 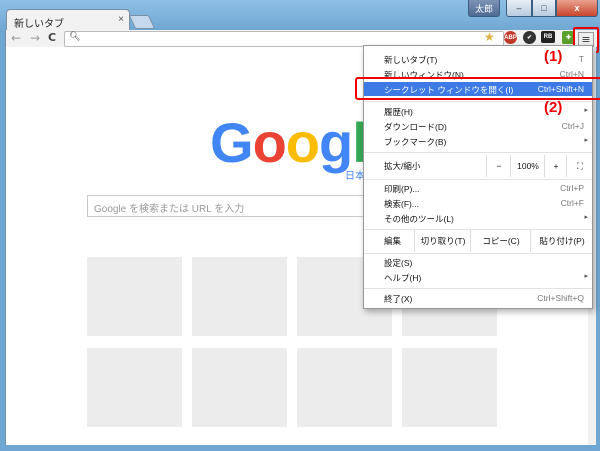 What do you see at coordinates (477, 88) in the screenshot?
I see `incognito-highlight-box` at bounding box center [477, 88].